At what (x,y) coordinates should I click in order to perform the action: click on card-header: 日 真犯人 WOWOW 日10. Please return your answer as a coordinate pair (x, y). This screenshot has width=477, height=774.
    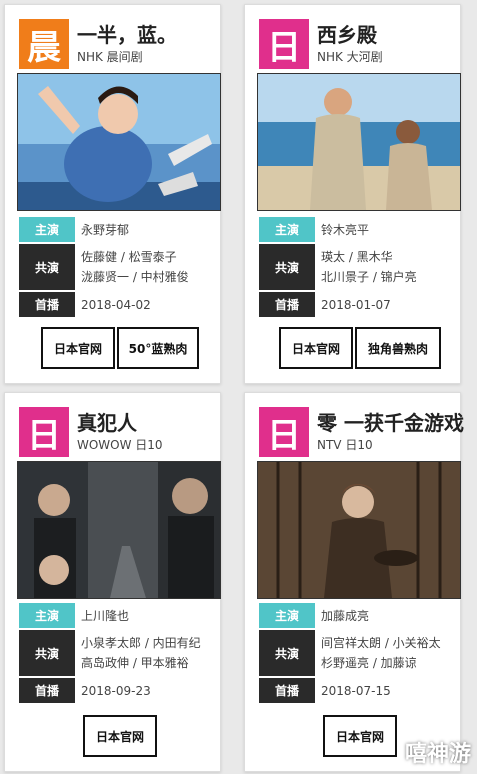
    Looking at the image, I should click on (112, 427).